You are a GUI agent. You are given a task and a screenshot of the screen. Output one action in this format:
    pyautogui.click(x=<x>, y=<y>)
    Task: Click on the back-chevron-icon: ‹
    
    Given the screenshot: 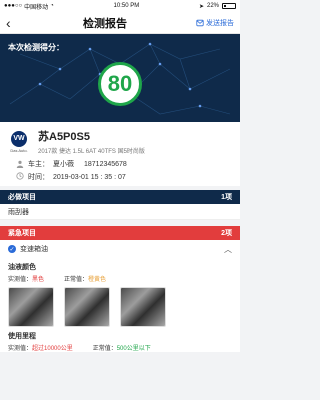 What is the action you would take?
    pyautogui.click(x=21, y=23)
    